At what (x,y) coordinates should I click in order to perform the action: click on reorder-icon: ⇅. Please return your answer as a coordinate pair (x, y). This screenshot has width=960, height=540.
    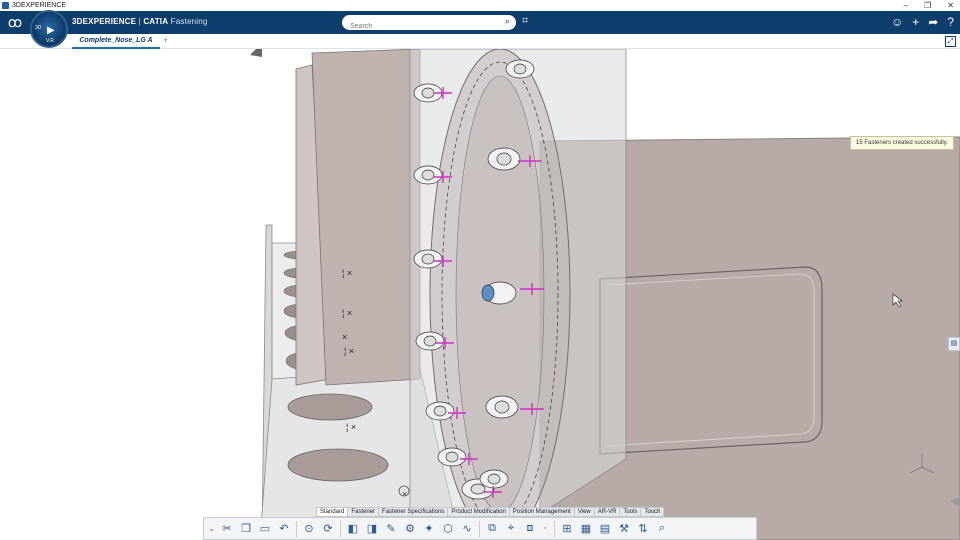
    Looking at the image, I should click on (643, 529).